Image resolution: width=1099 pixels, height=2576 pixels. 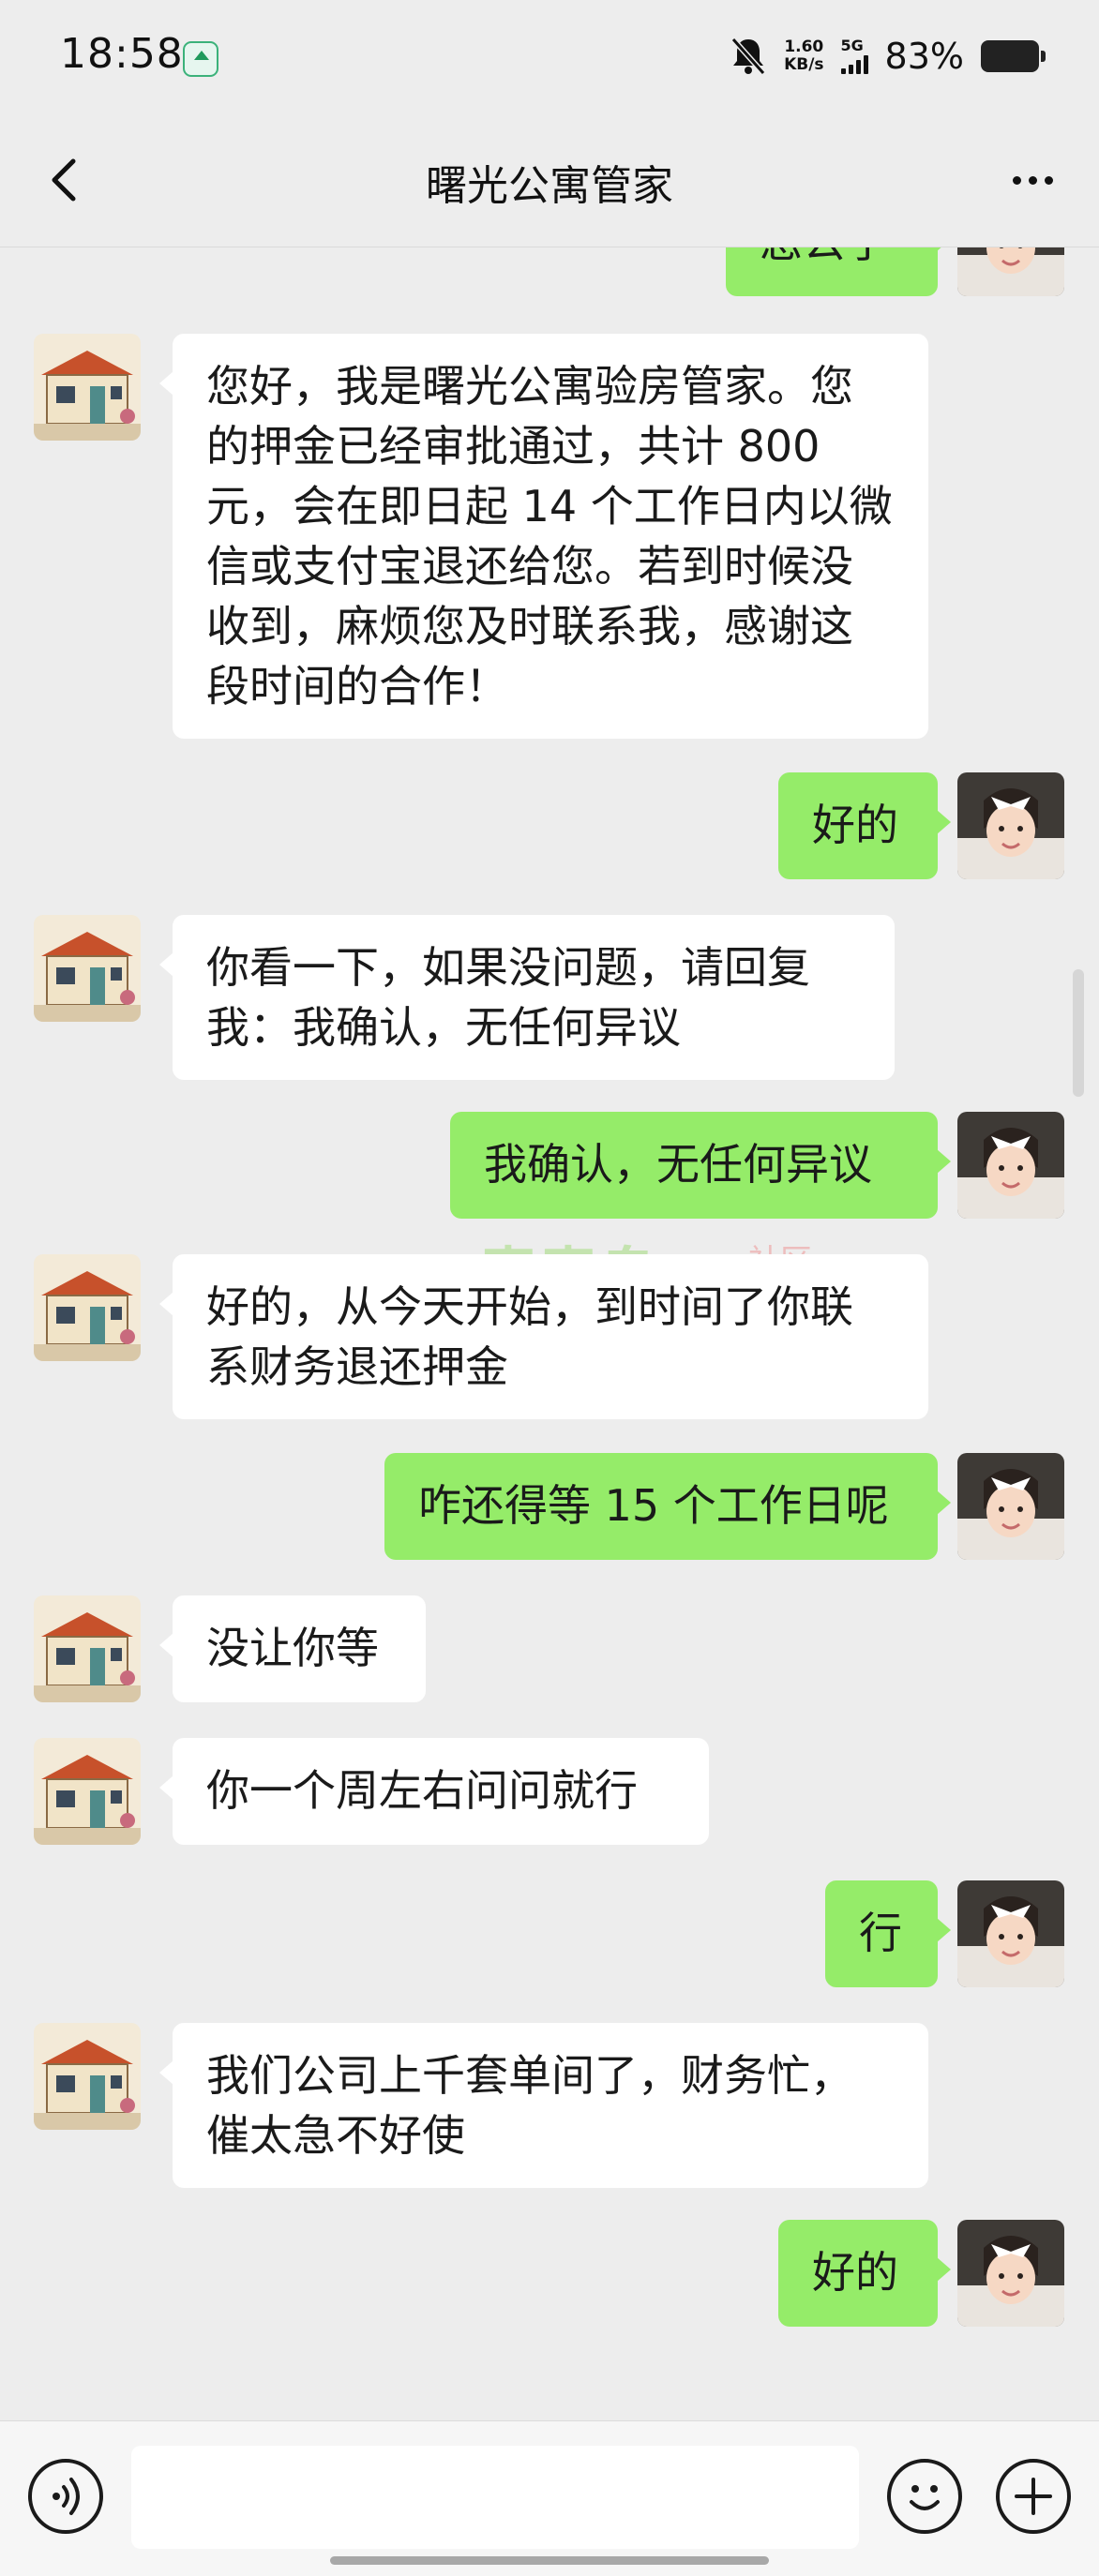 What do you see at coordinates (549, 186) in the screenshot?
I see `chat-title: 曙光公寓管家` at bounding box center [549, 186].